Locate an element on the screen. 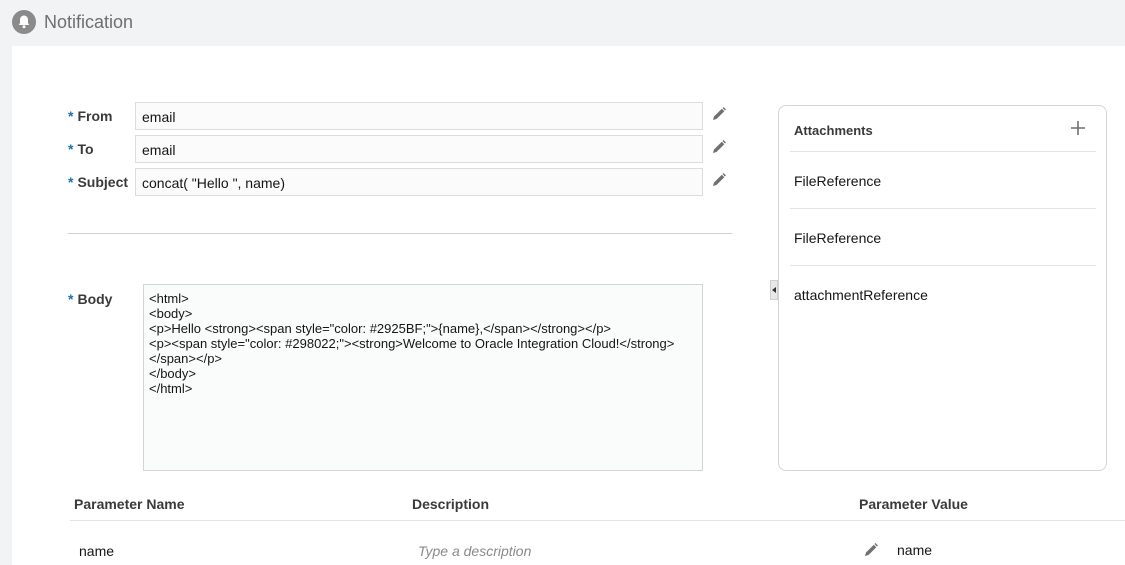 The height and width of the screenshot is (565, 1125). collapse-handle is located at coordinates (774, 290).